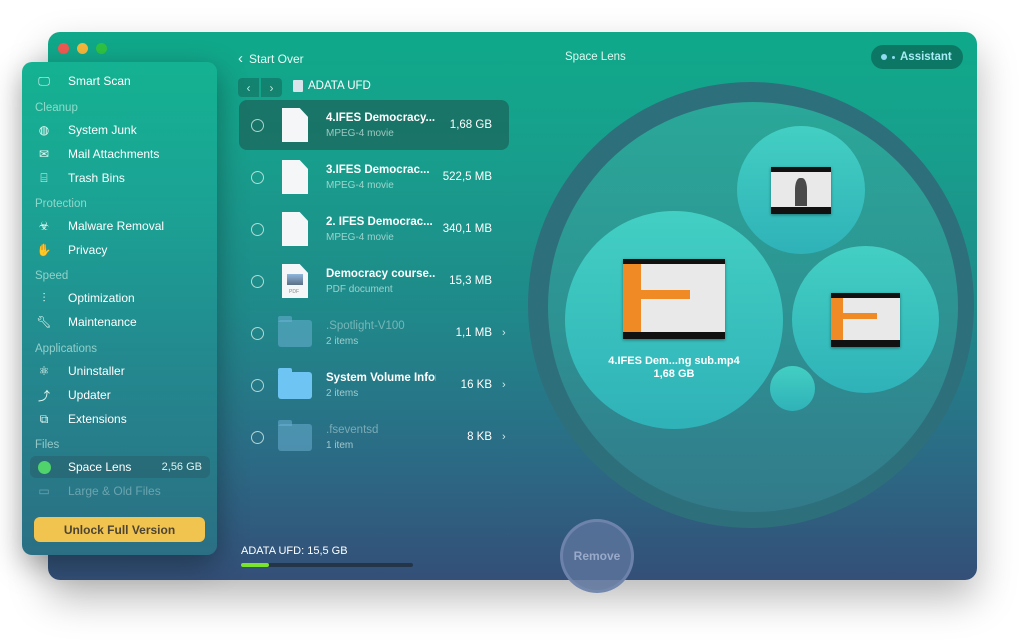  What do you see at coordinates (674, 320) in the screenshot?
I see `bubble-selected-file: 4.IFES Dem...ng sub.mp4 1,68 GB` at bounding box center [674, 320].